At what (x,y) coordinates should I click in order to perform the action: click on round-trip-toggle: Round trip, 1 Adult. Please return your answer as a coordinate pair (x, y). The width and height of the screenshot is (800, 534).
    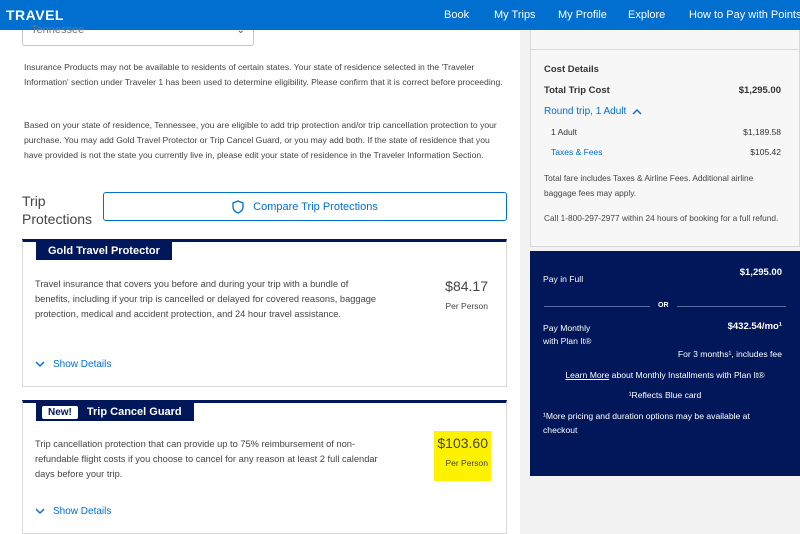
    Looking at the image, I should click on (593, 111).